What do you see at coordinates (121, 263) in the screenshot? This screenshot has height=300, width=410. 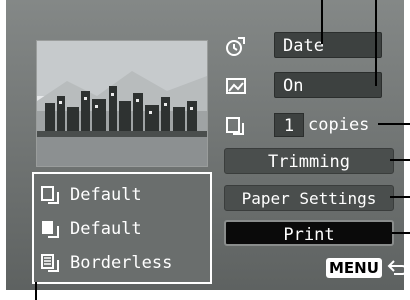 I see `layout-value: Borderless` at bounding box center [121, 263].